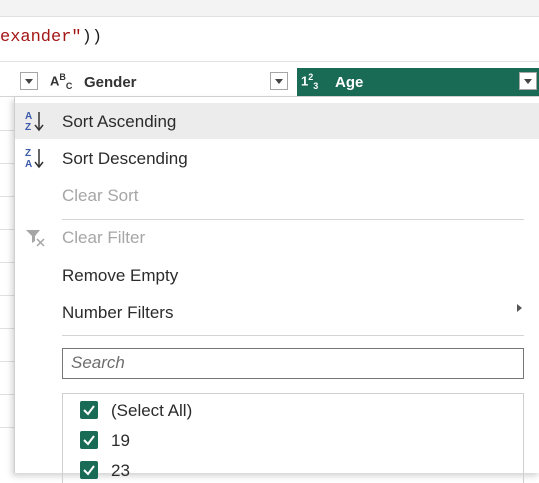  I want to click on search-input, so click(291, 362).